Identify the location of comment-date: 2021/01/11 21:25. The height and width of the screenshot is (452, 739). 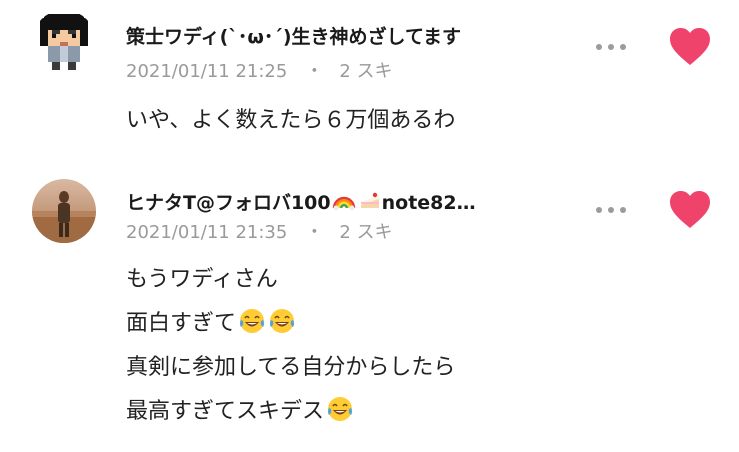
(207, 71).